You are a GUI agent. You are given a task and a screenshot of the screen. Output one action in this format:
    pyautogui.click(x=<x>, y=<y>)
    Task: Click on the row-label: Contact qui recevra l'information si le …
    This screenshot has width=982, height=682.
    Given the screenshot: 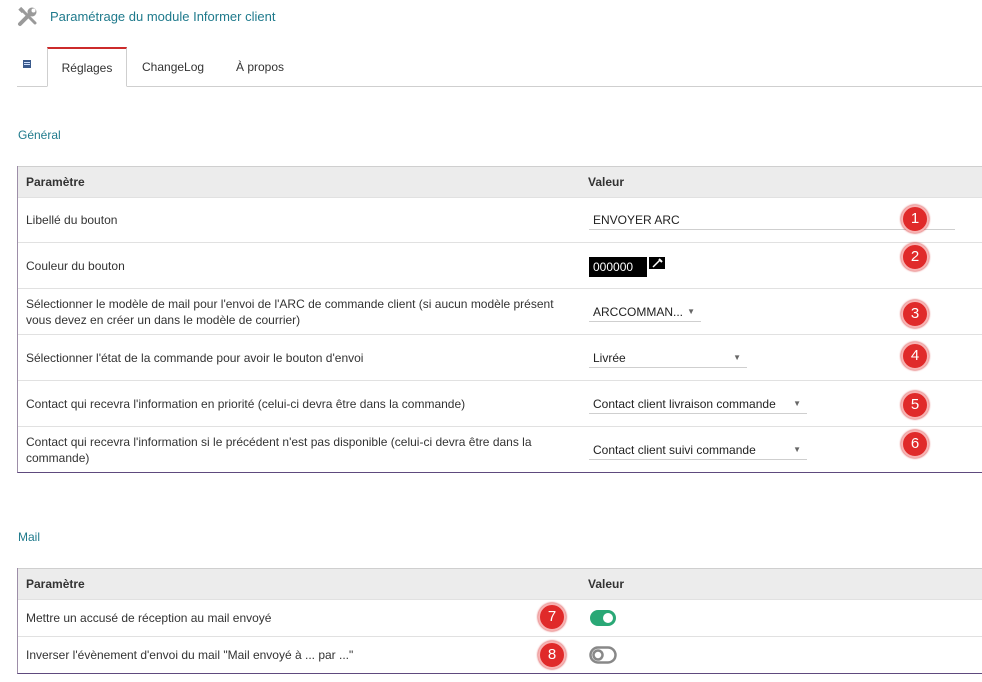 What is the action you would take?
    pyautogui.click(x=279, y=449)
    